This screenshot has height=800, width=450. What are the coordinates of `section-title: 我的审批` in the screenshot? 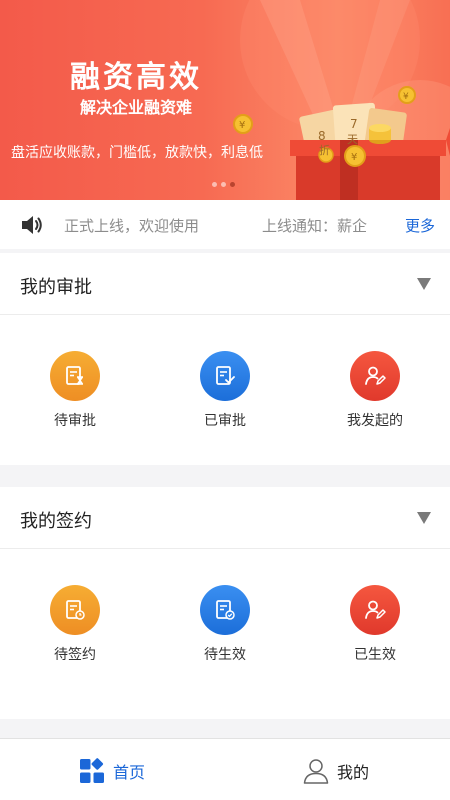 It's located at (56, 287).